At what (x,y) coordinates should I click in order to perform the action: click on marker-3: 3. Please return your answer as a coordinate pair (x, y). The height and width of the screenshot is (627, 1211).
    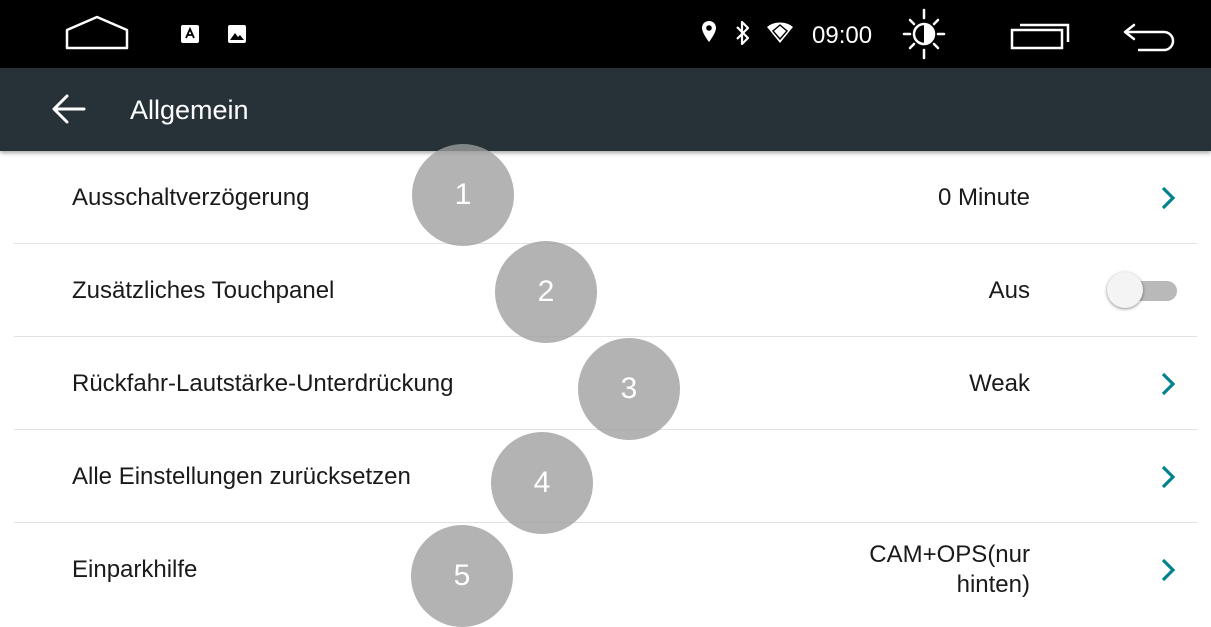
    Looking at the image, I should click on (629, 389).